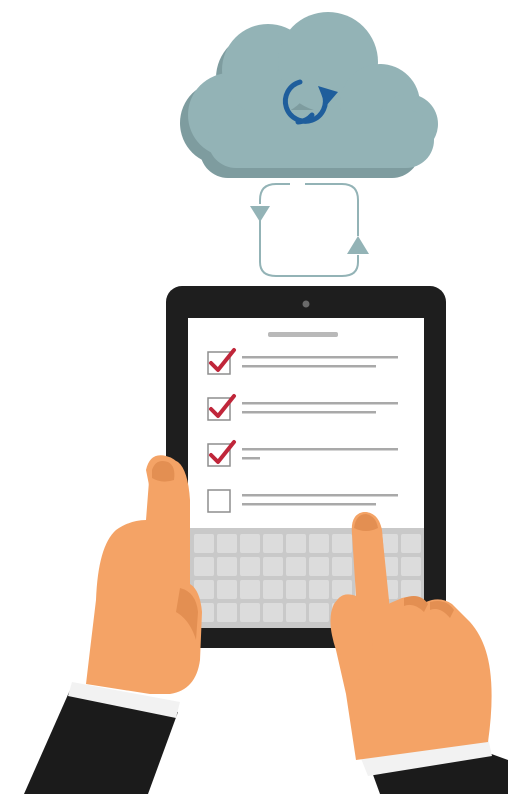 This screenshot has height=794, width=508. I want to click on sync-arrow-down, so click(260, 214).